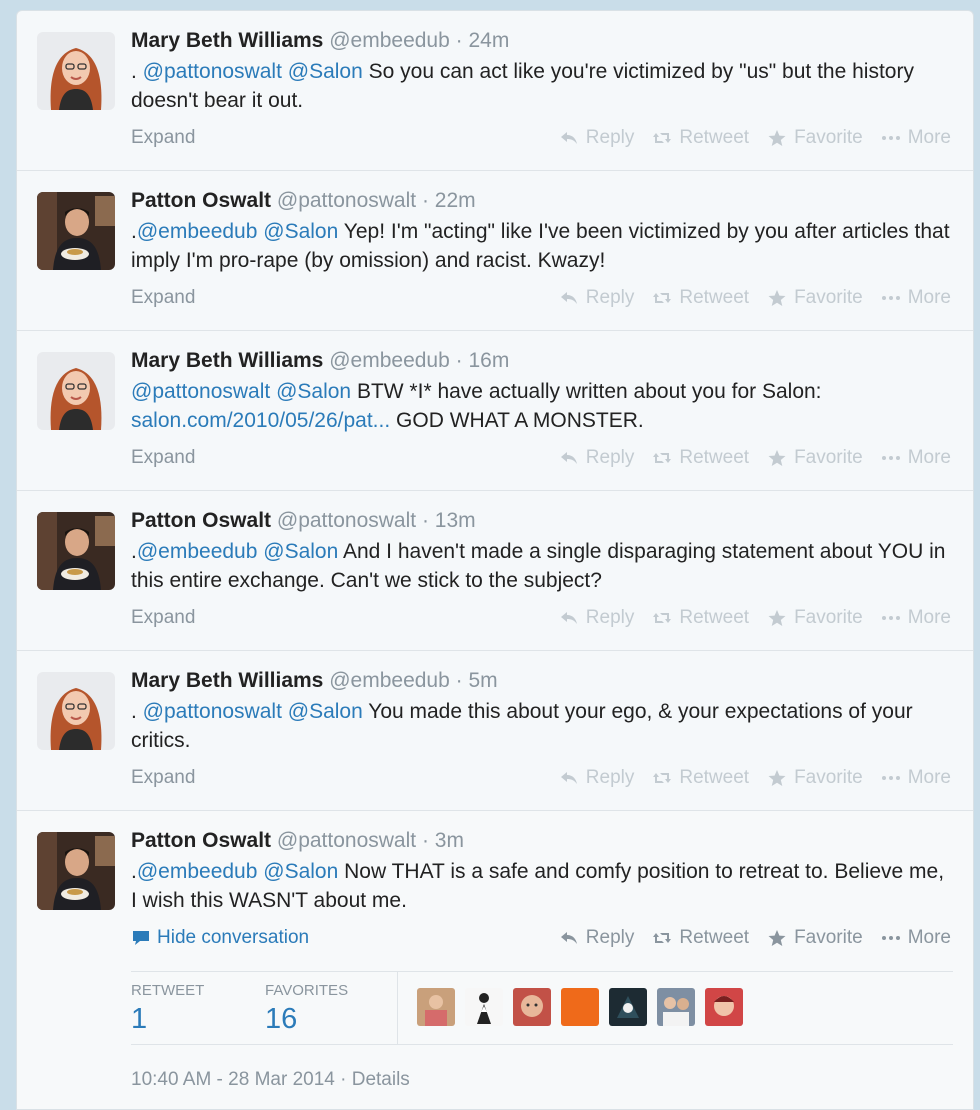  Describe the element at coordinates (610, 937) in the screenshot. I see `reply-label: Reply` at that location.